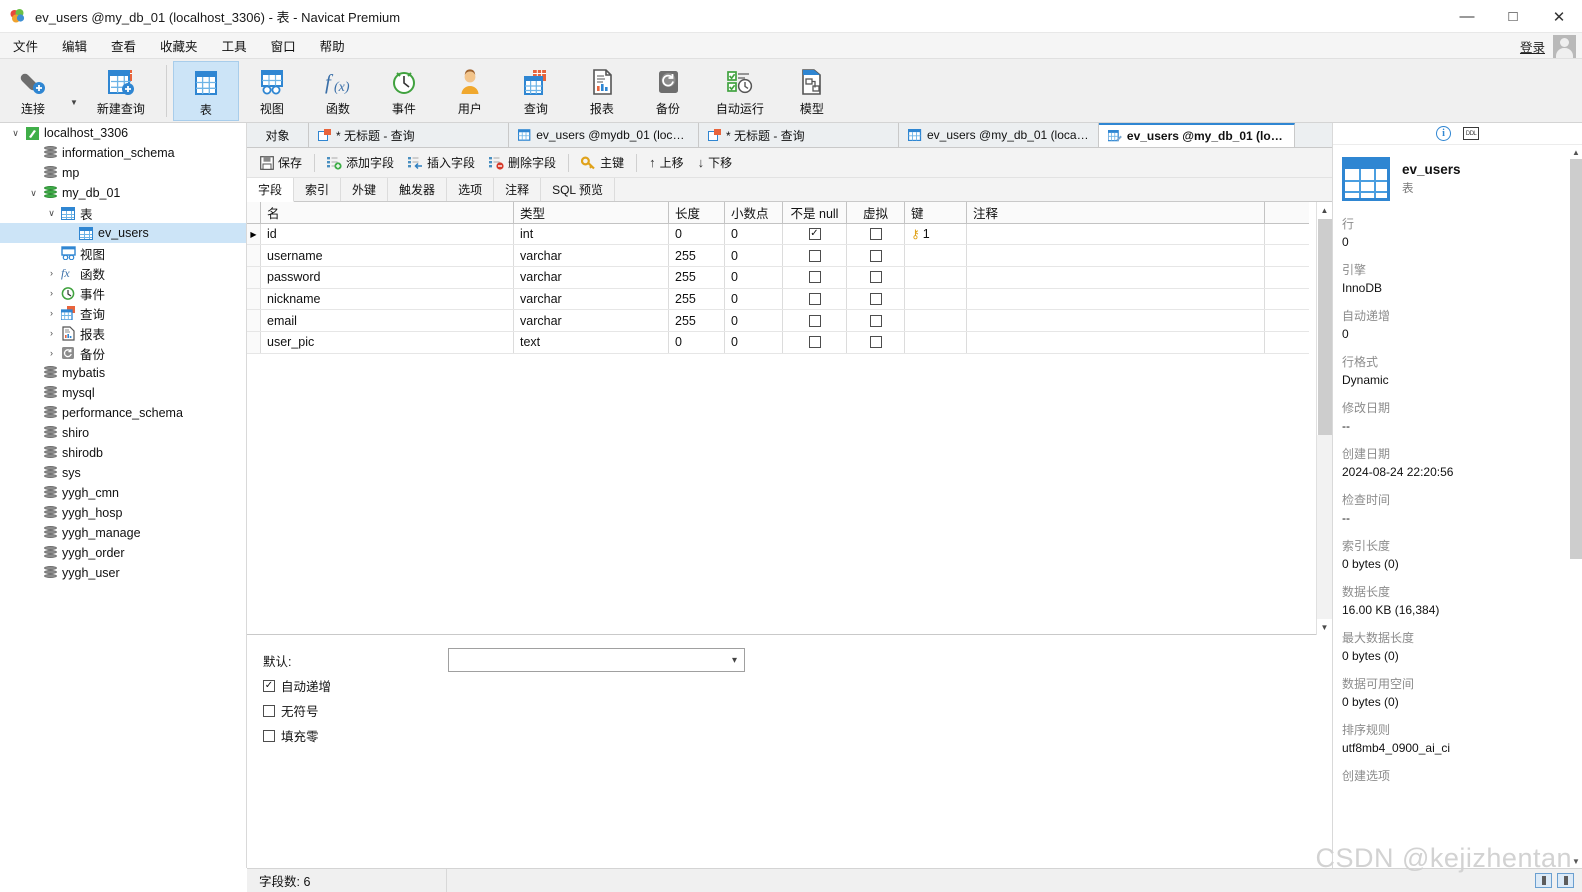  What do you see at coordinates (123, 313) in the screenshot?
I see `tree-item-: › 查询` at bounding box center [123, 313].